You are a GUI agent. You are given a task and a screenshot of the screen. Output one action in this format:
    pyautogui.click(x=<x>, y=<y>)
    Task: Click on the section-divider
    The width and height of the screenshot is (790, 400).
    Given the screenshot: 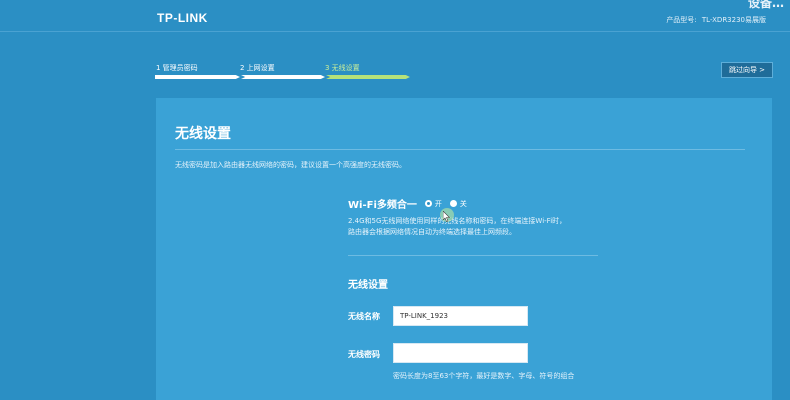 What is the action you would take?
    pyautogui.click(x=473, y=255)
    